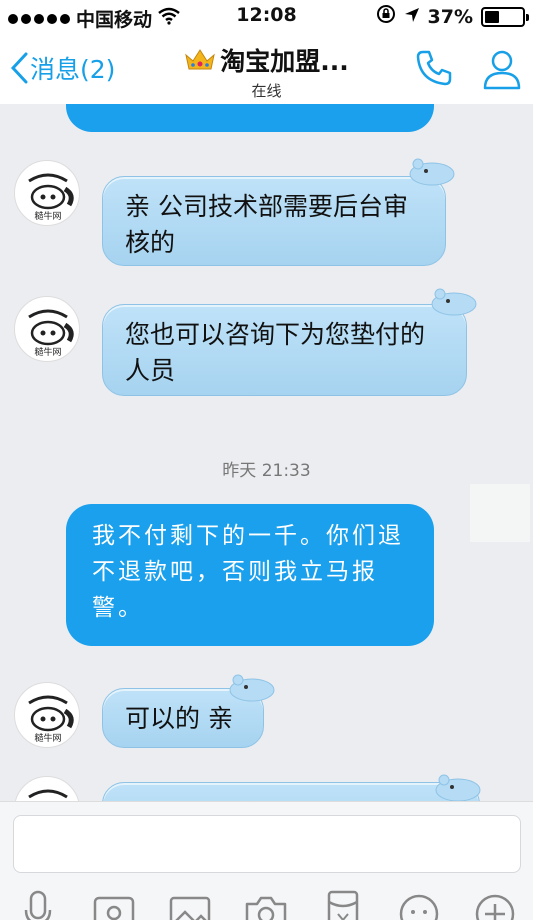 The width and height of the screenshot is (533, 920). I want to click on red-packet-button, so click(343, 905).